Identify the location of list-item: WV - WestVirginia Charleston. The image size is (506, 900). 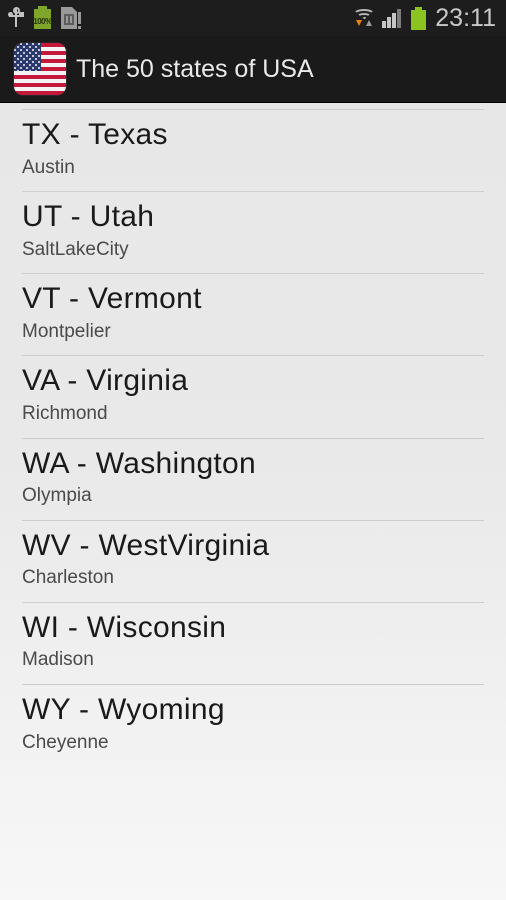
(253, 560).